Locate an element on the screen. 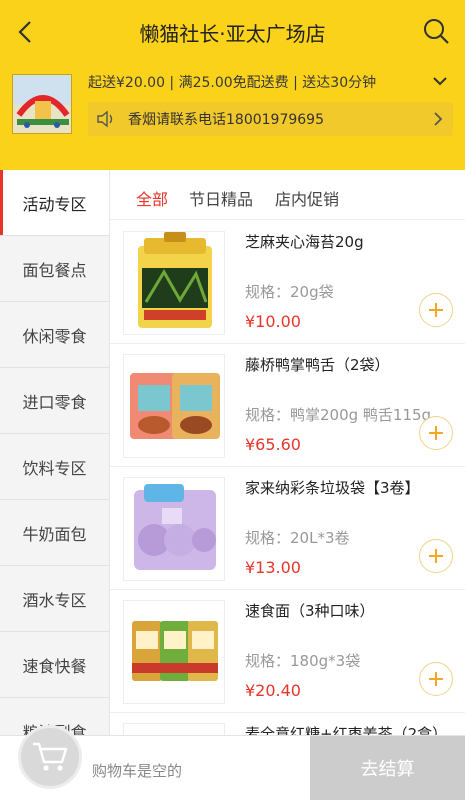 This screenshot has height=800, width=465. instant-noodles-image is located at coordinates (175, 651).